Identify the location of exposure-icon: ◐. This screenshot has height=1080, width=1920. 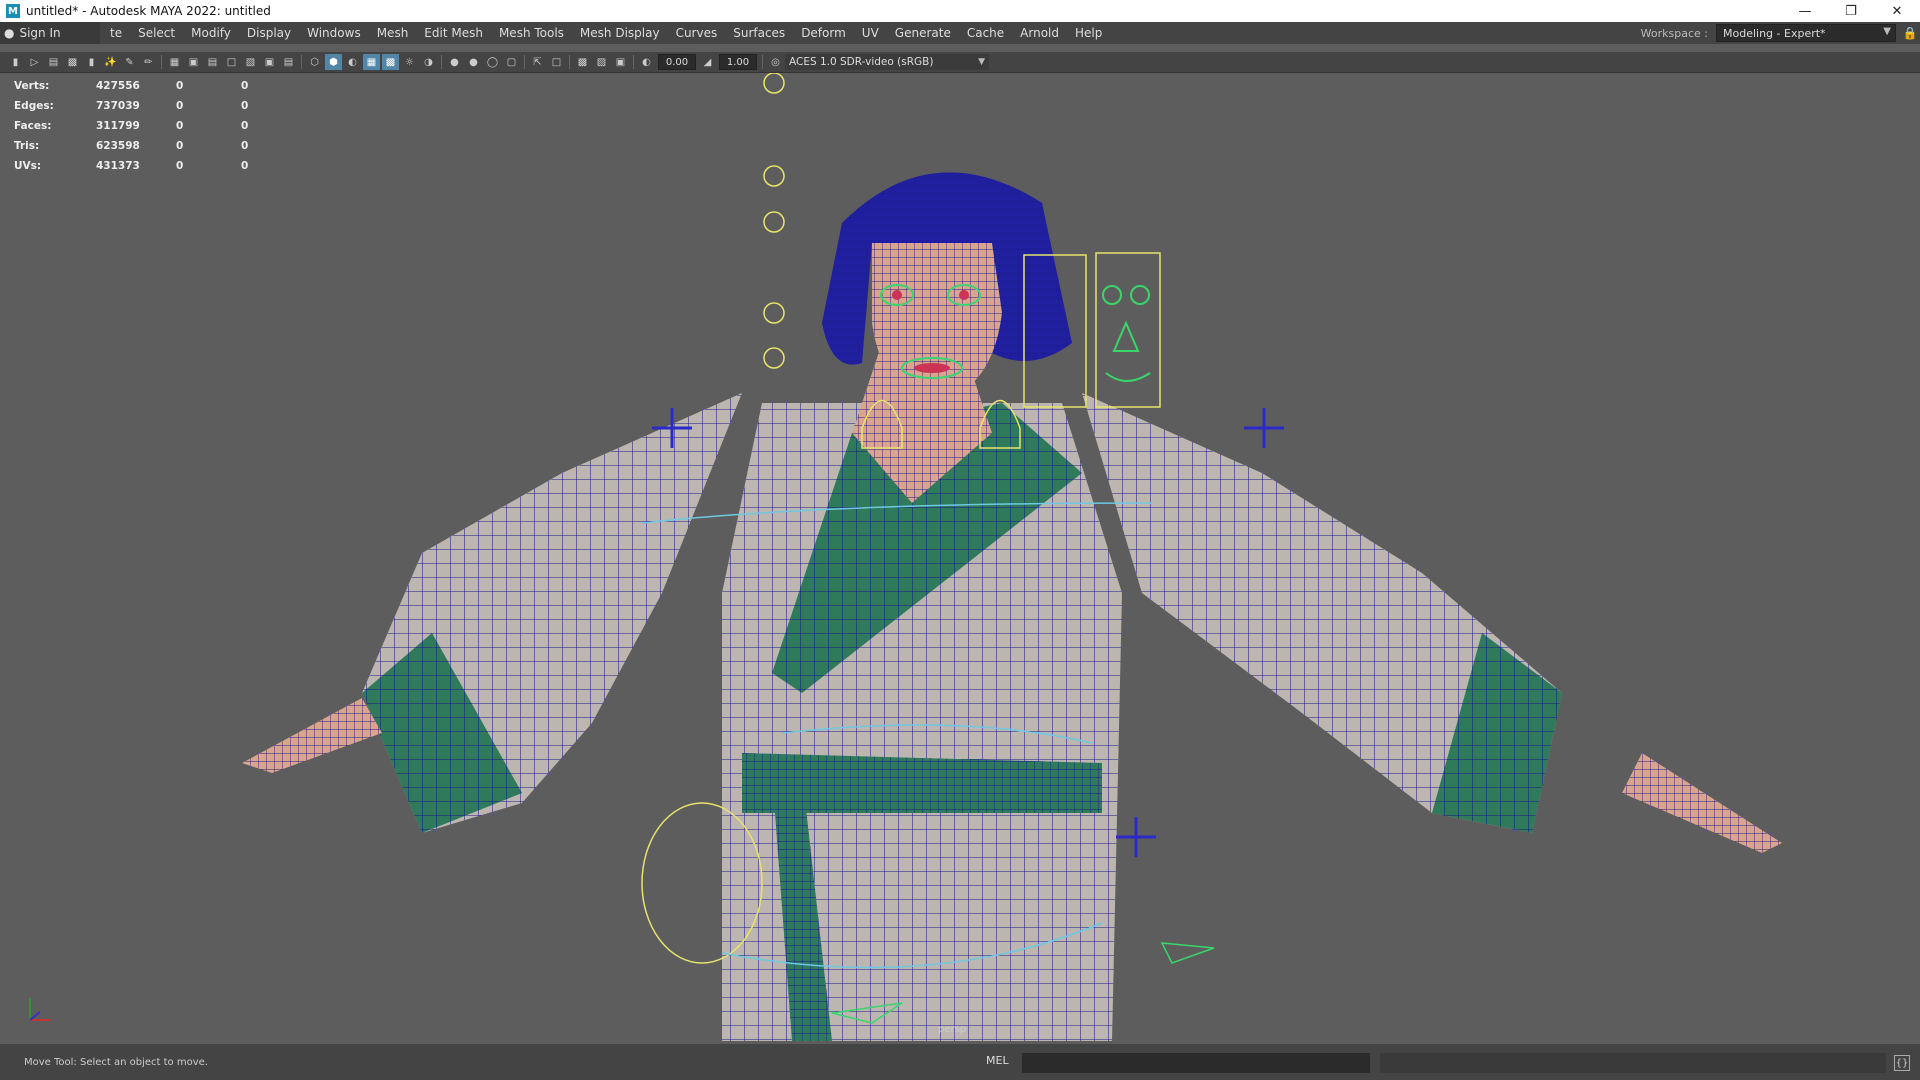
(646, 62).